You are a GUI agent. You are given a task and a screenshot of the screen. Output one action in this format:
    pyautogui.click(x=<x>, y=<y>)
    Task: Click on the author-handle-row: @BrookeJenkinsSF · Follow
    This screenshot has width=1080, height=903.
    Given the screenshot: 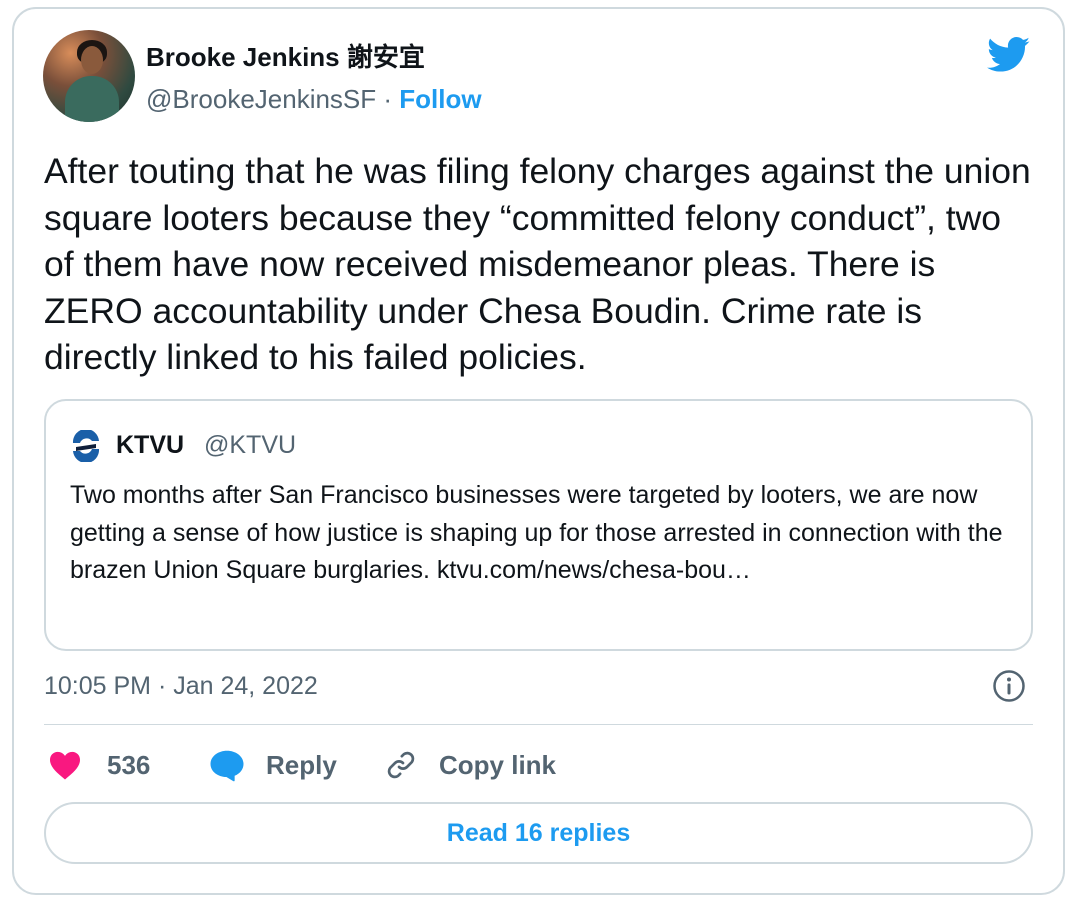 What is the action you would take?
    pyautogui.click(x=314, y=99)
    